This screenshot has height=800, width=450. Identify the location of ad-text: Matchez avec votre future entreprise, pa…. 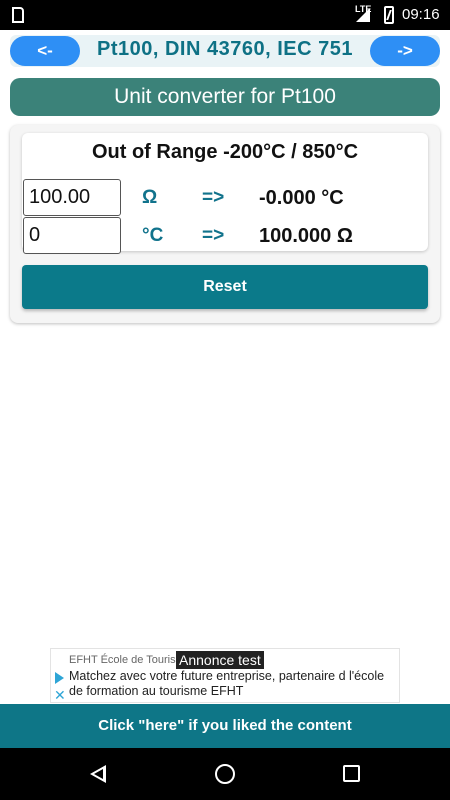
(227, 683).